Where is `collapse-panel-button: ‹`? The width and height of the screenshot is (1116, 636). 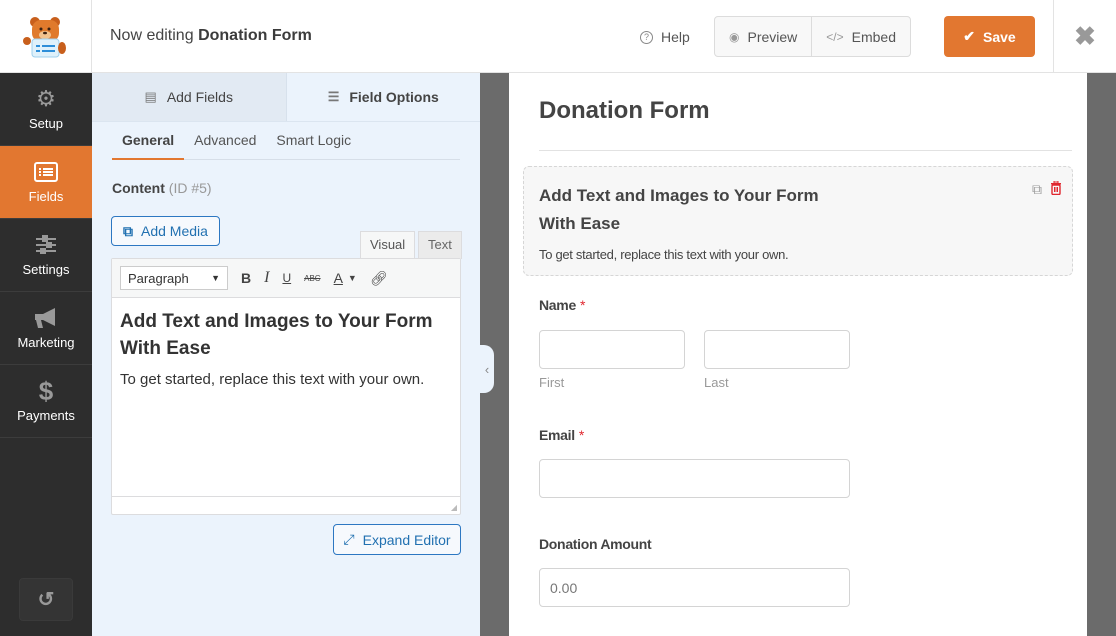 collapse-panel-button: ‹ is located at coordinates (487, 369).